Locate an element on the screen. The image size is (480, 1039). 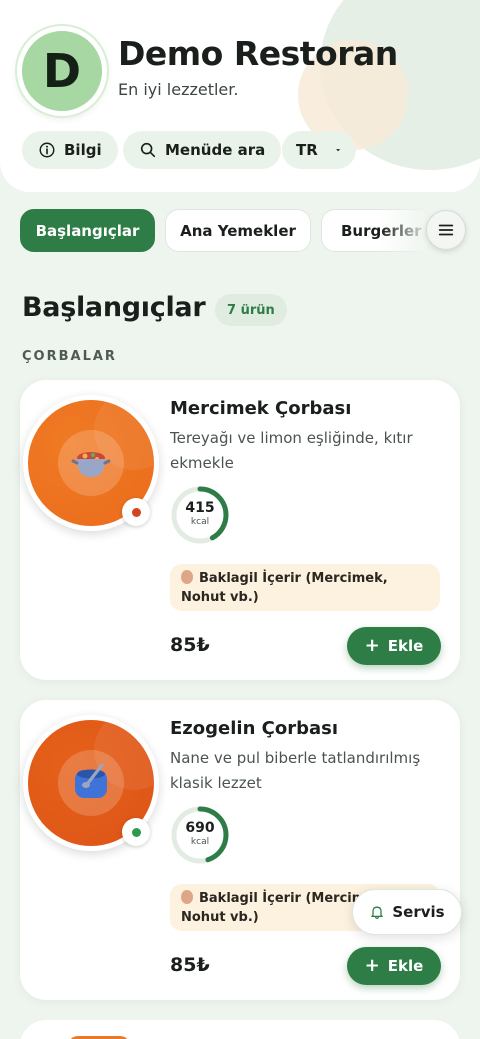
category-tabs: Başlangıçlar Ana Yemekler Burgerler is located at coordinates (240, 231).